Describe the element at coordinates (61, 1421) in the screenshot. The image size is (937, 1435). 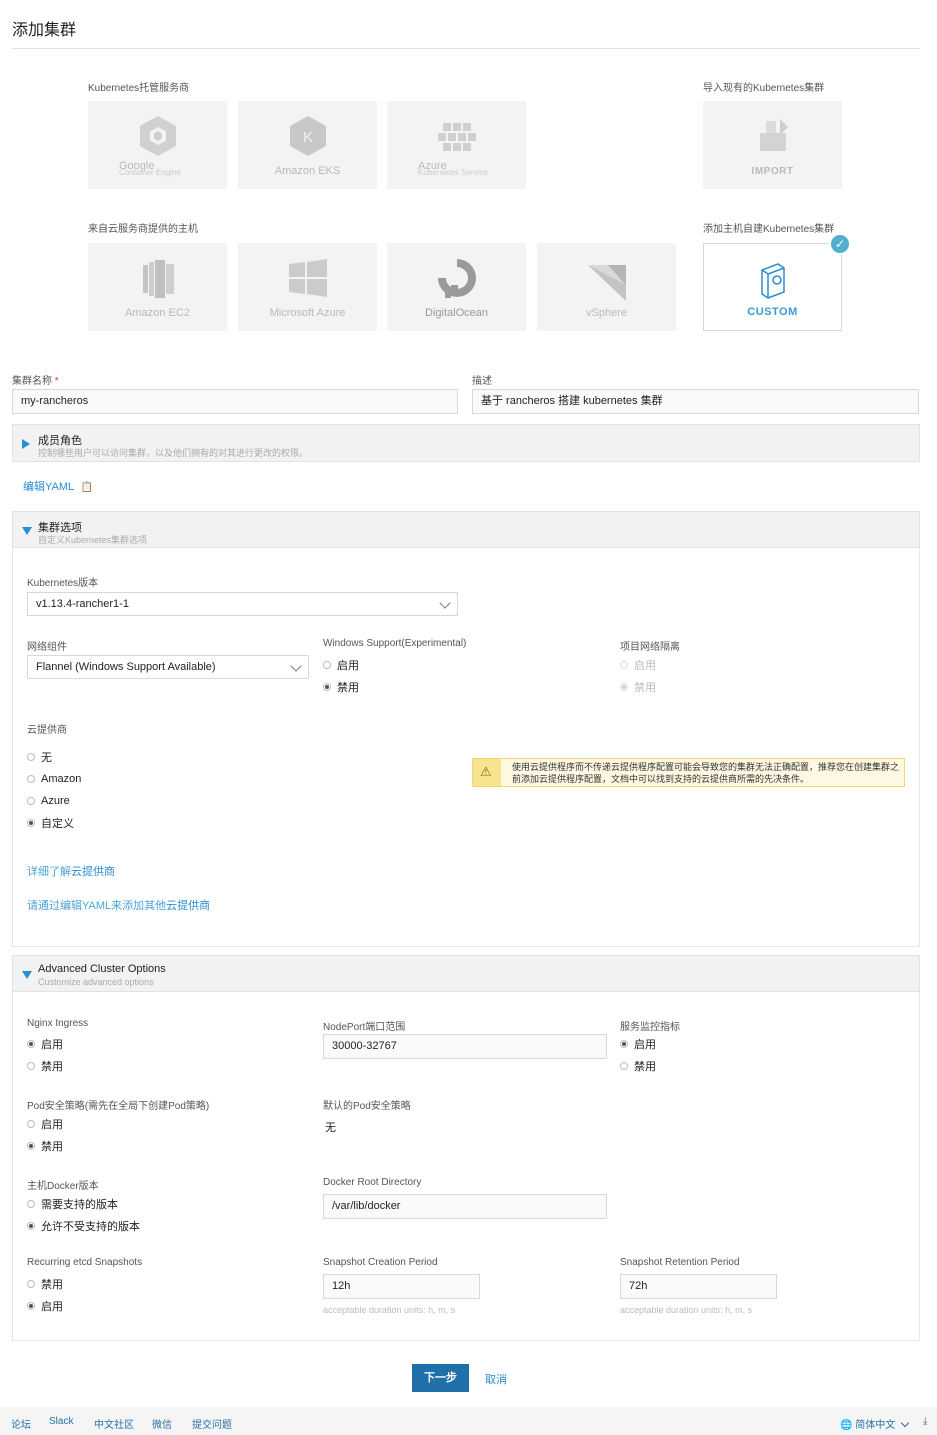
I see `footer-link-slack: Slack` at that location.